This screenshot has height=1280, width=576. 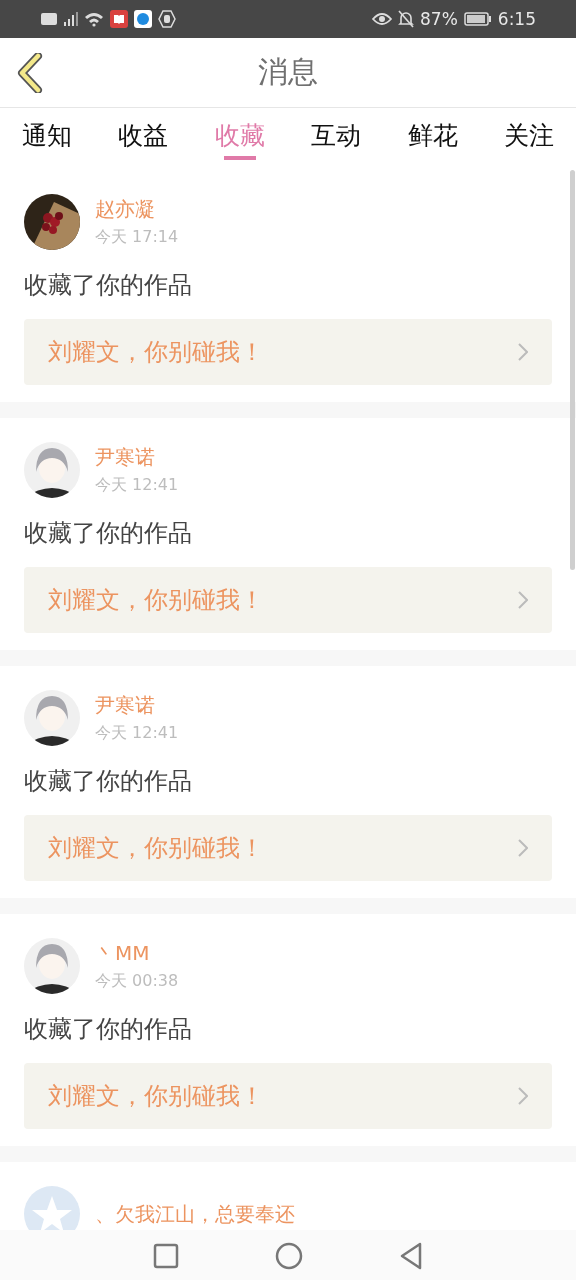 What do you see at coordinates (71, 19) in the screenshot?
I see `signal-icon` at bounding box center [71, 19].